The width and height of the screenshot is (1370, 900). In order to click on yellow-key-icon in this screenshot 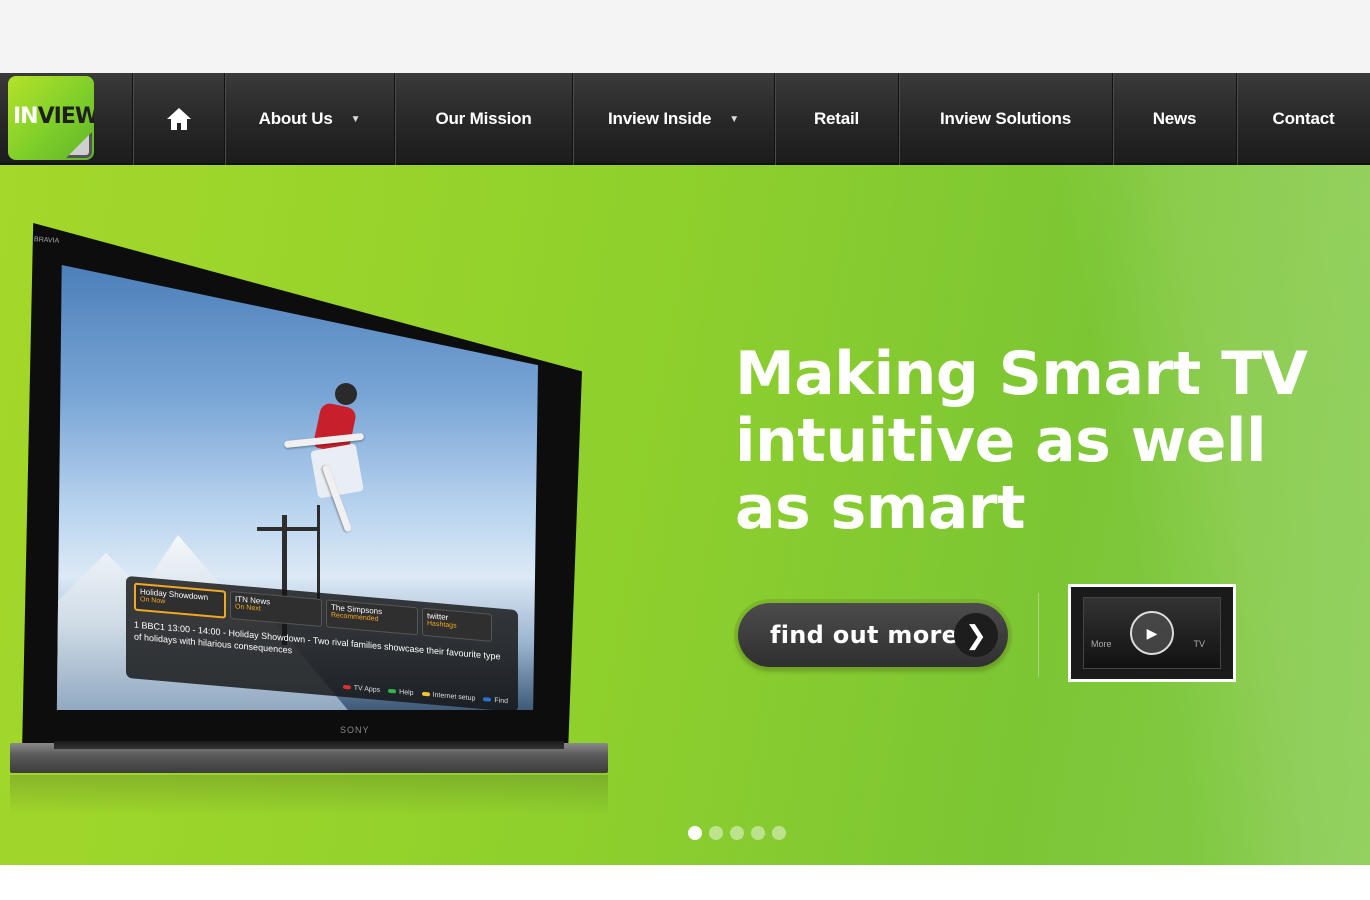, I will do `click(425, 694)`.